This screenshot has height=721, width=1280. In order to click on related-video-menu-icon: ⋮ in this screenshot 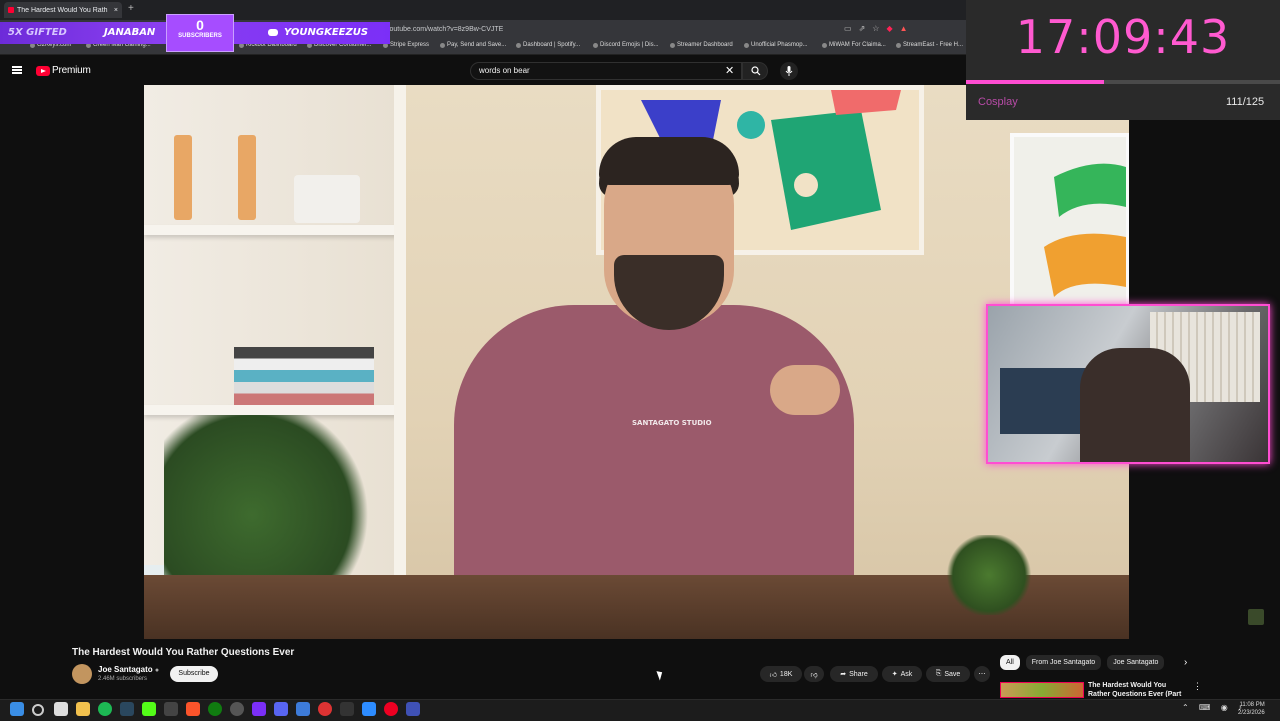, I will do `click(1197, 686)`.